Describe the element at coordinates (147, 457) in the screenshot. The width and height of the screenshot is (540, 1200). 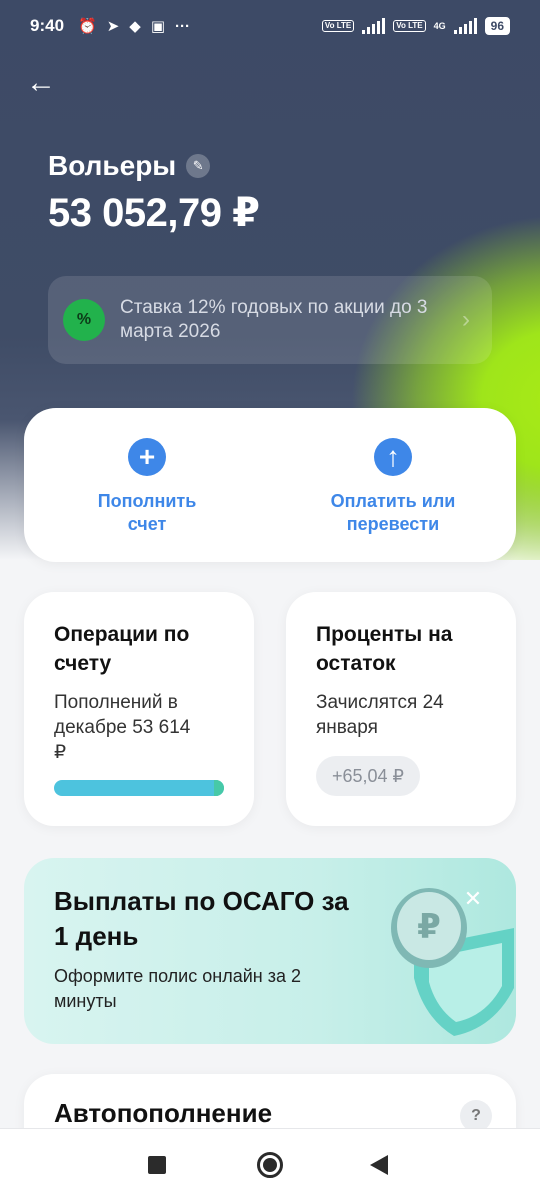
I see `plus-icon: +` at that location.